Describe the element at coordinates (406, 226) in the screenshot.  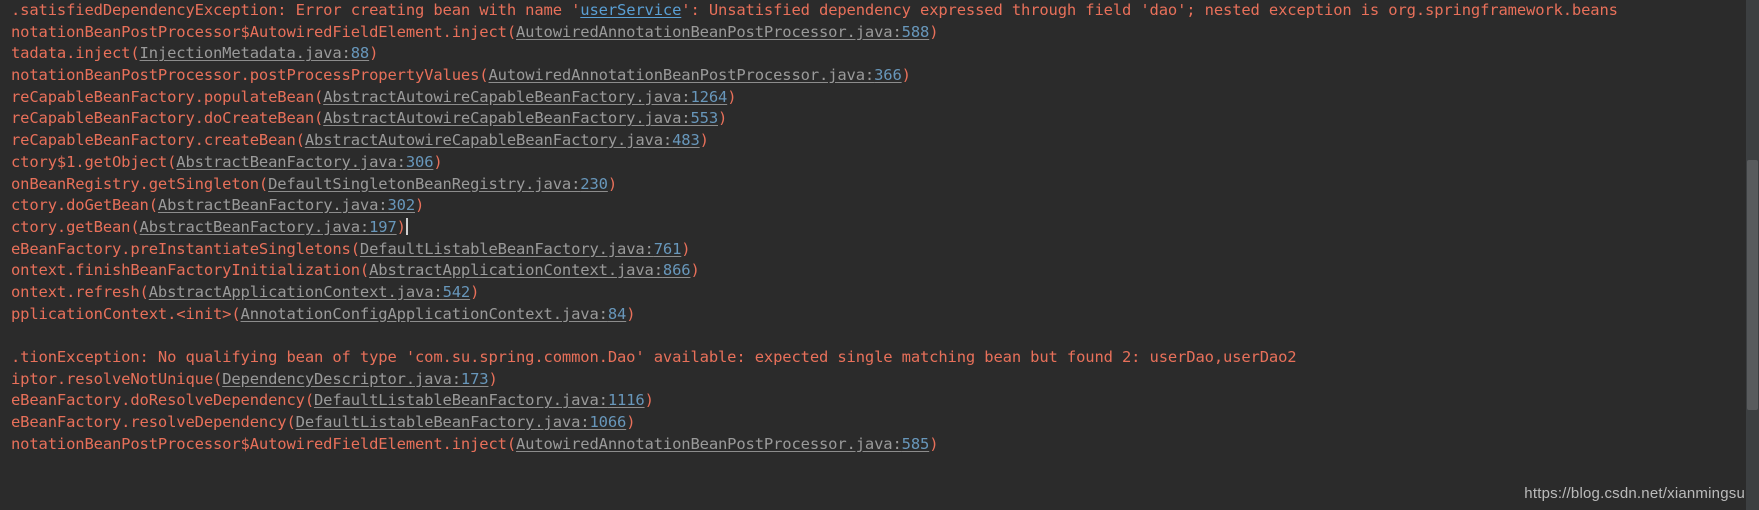
I see `text-cursor` at that location.